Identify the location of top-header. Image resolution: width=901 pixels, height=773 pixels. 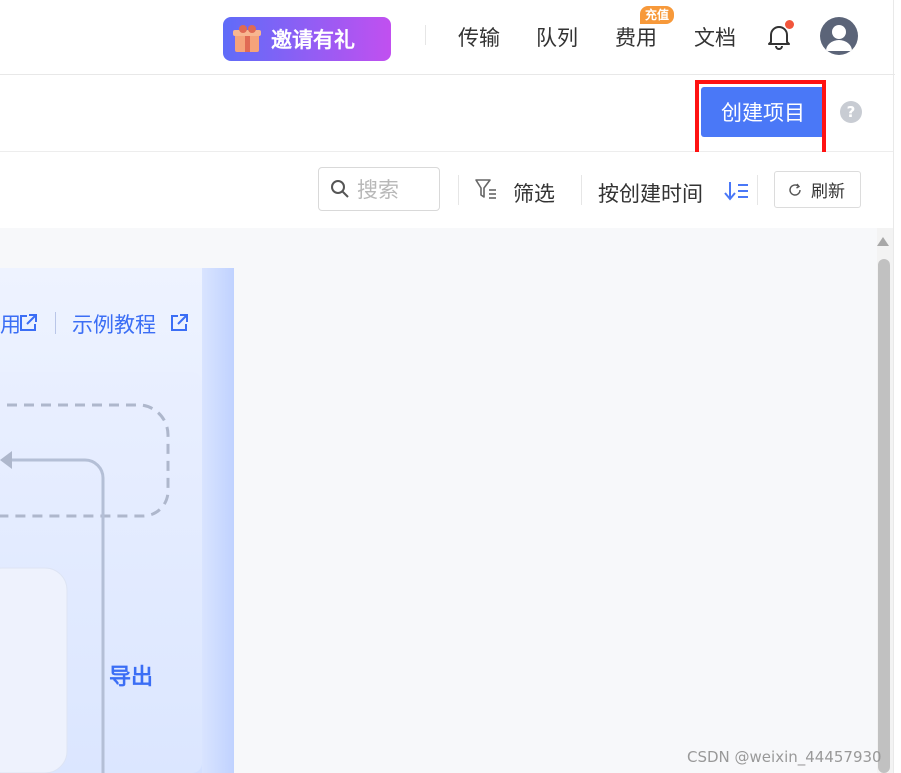
(447, 37).